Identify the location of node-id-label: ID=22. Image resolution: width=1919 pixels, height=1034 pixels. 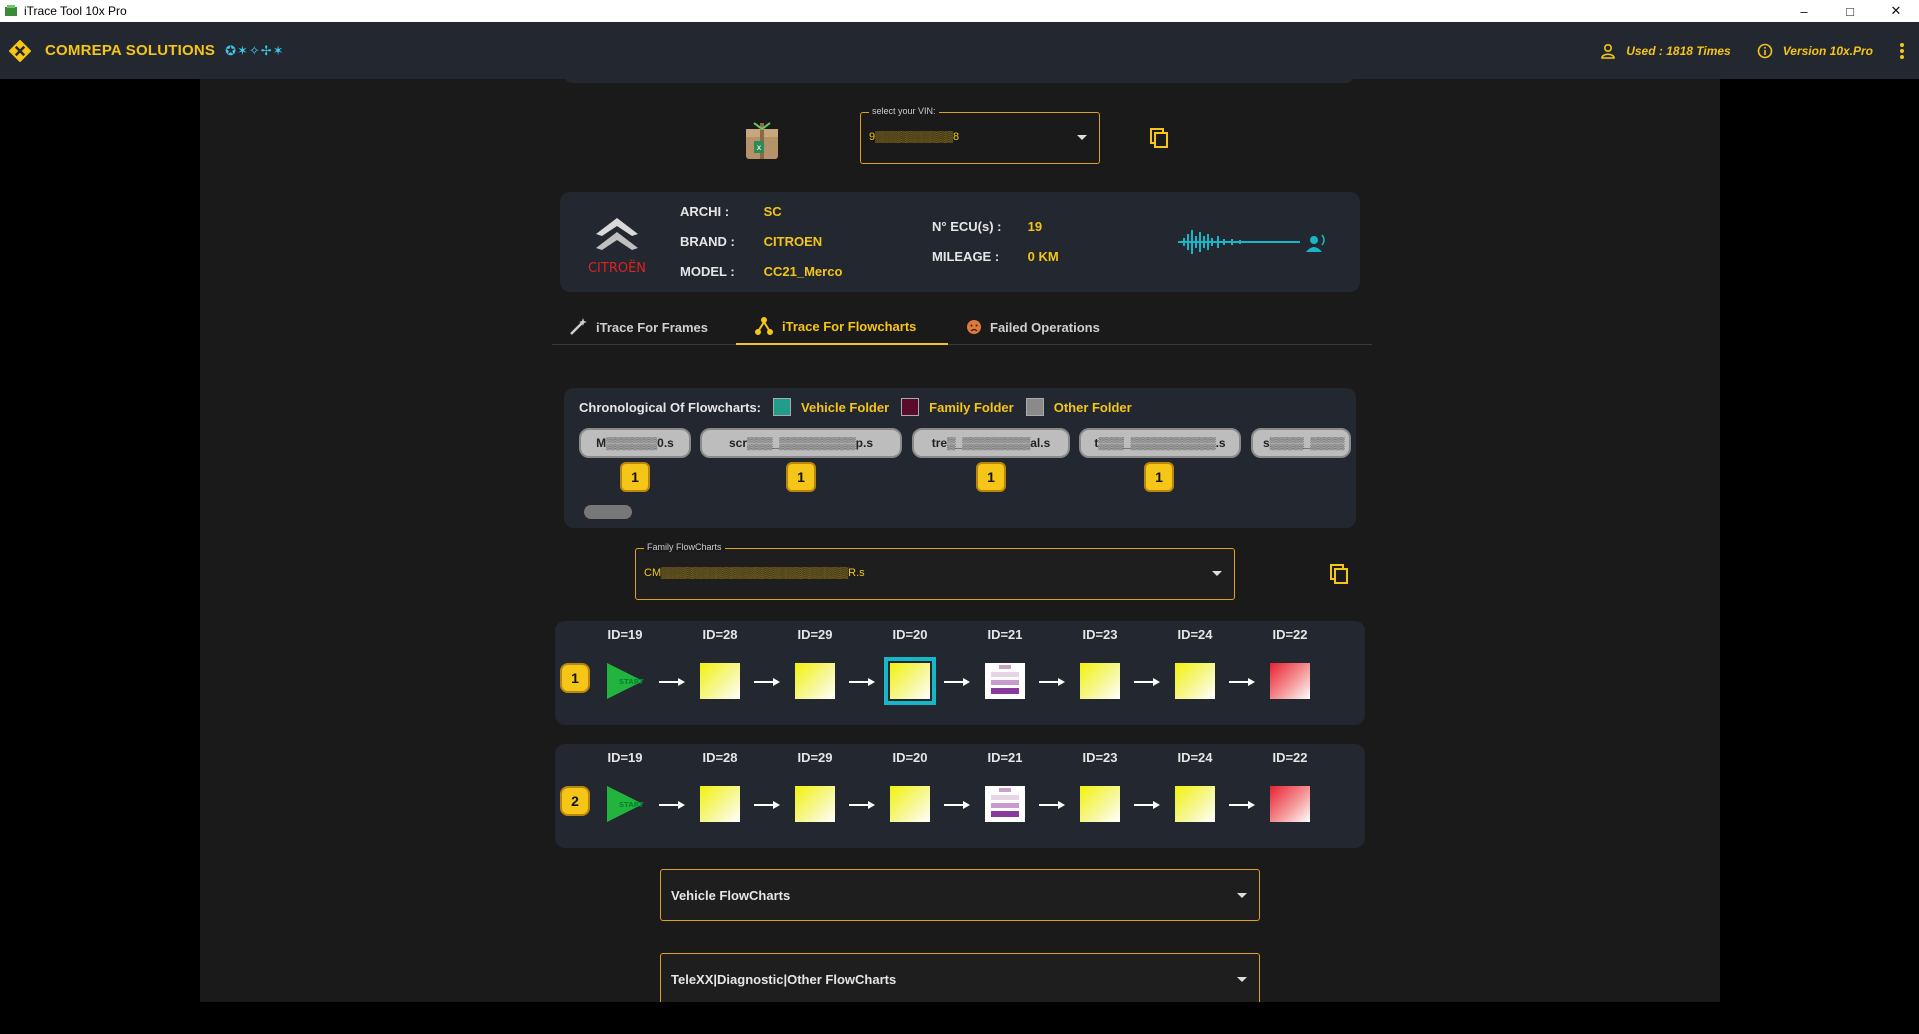
(1290, 634).